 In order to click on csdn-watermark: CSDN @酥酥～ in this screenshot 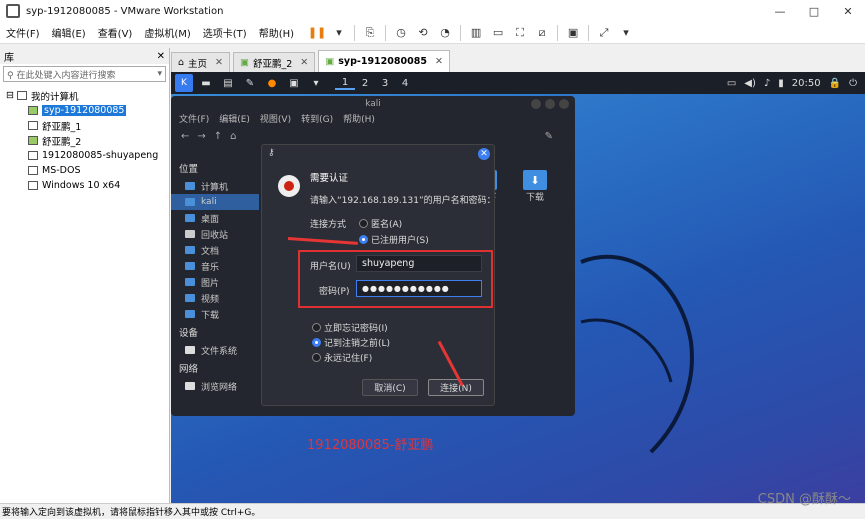, I will do `click(804, 499)`.